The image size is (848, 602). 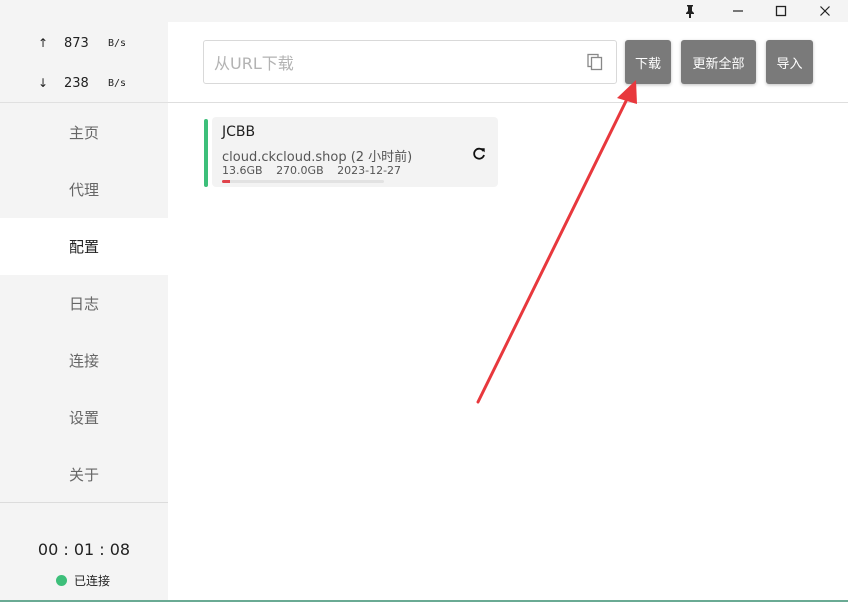 What do you see at coordinates (117, 83) in the screenshot?
I see `download-unit: B/s` at bounding box center [117, 83].